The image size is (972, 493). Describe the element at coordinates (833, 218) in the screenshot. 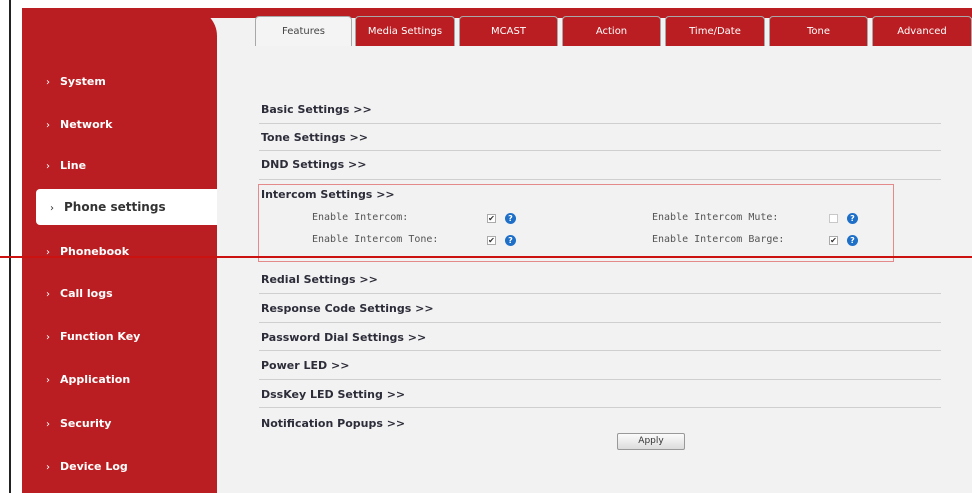

I see `enable-intercom-mute-checkbox` at that location.